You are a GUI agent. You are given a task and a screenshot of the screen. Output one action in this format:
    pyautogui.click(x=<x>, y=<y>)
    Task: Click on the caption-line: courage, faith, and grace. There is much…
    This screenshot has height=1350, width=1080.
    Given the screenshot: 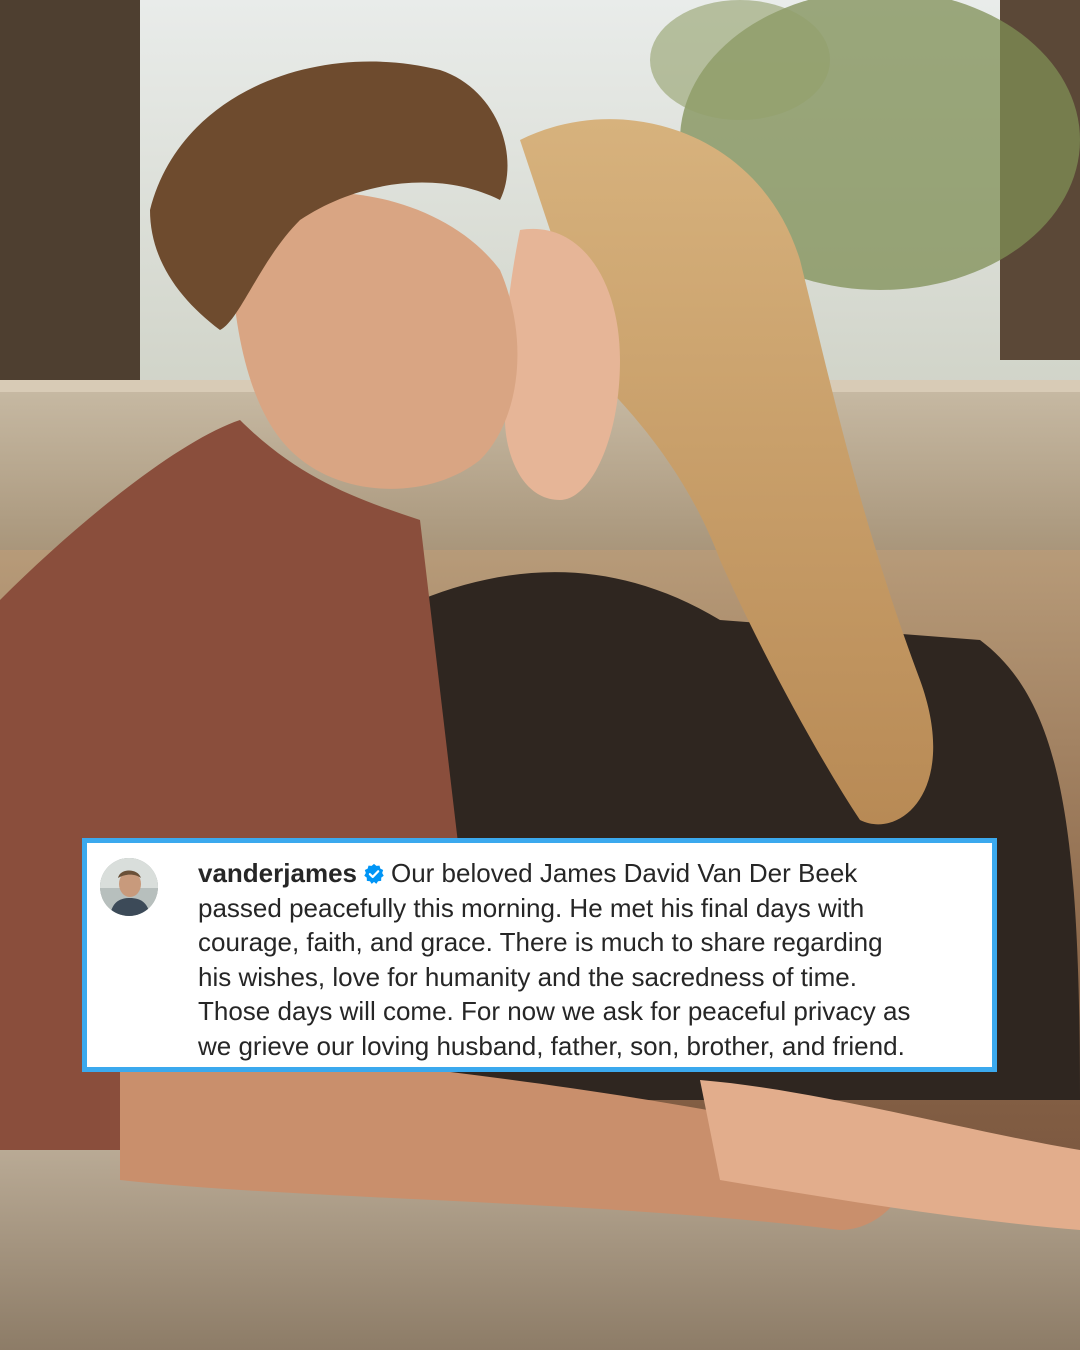 What is the action you would take?
    pyautogui.click(x=540, y=942)
    